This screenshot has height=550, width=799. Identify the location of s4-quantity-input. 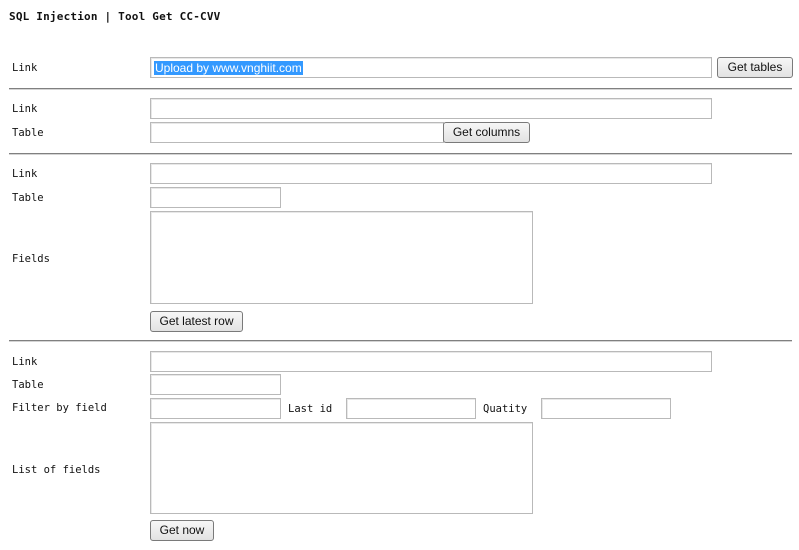
(606, 408).